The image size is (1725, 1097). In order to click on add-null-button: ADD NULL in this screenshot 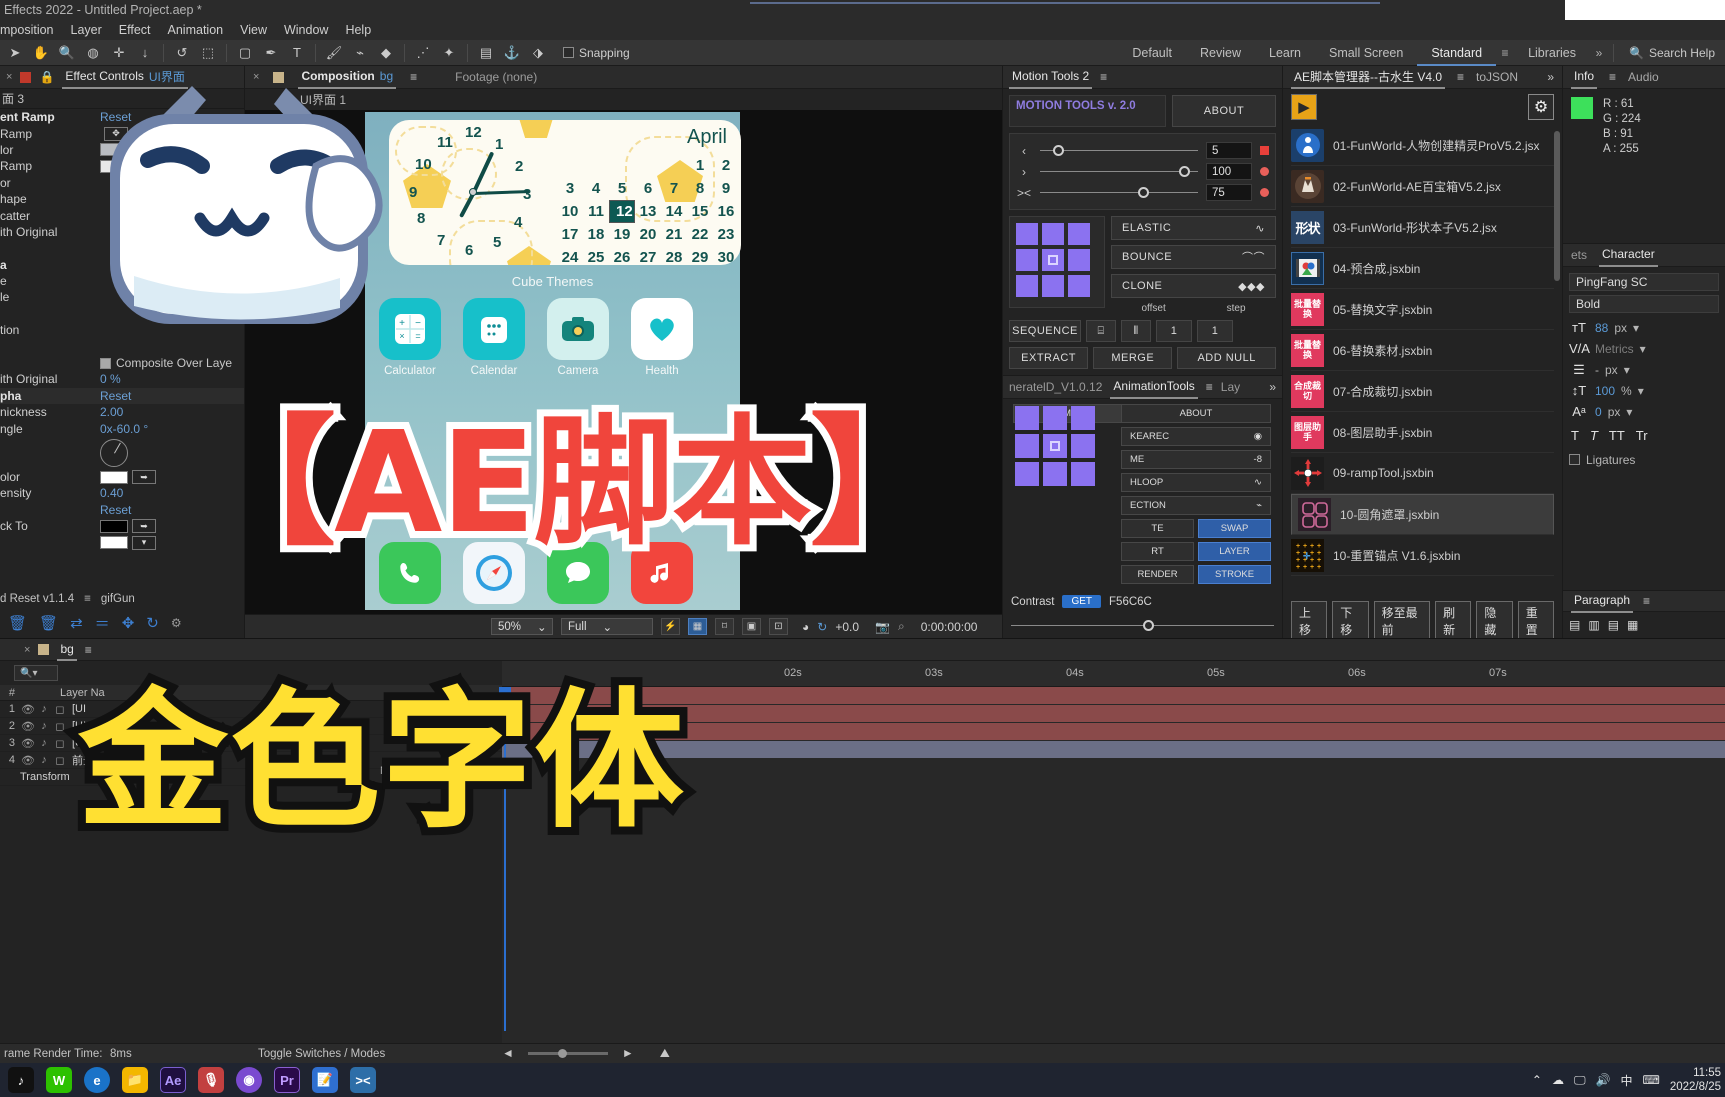, I will do `click(1227, 358)`.